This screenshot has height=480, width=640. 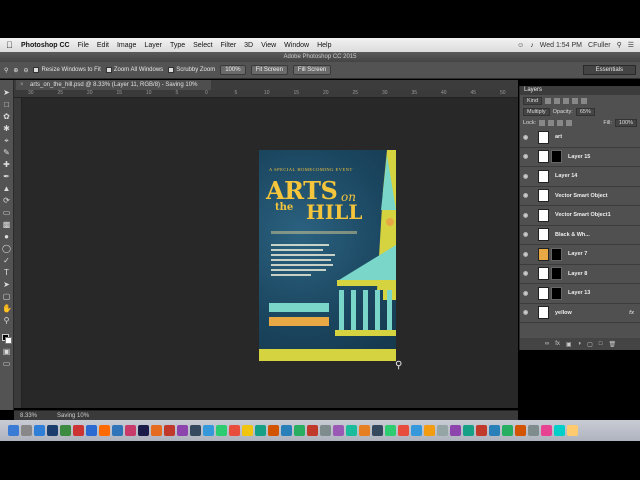 I want to click on blend-mode-select: Multiply, so click(x=536, y=111).